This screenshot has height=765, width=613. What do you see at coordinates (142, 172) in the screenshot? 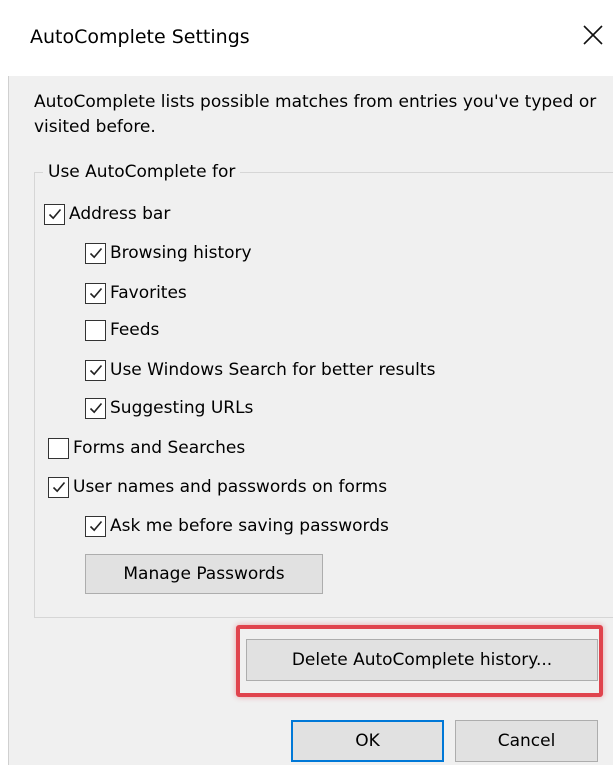
I see `group-label: Use AutoComplete for` at bounding box center [142, 172].